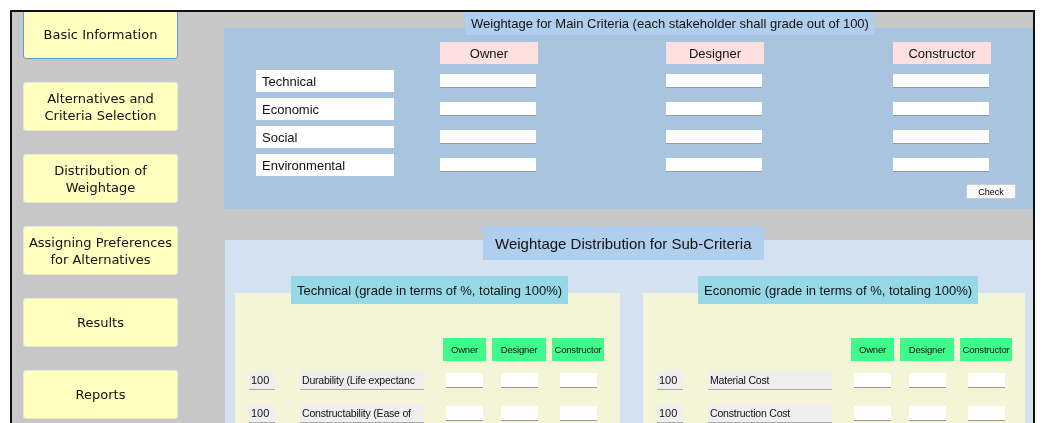 This screenshot has width=1046, height=423. Describe the element at coordinates (100, 394) in the screenshot. I see `nav-button: Reports` at that location.